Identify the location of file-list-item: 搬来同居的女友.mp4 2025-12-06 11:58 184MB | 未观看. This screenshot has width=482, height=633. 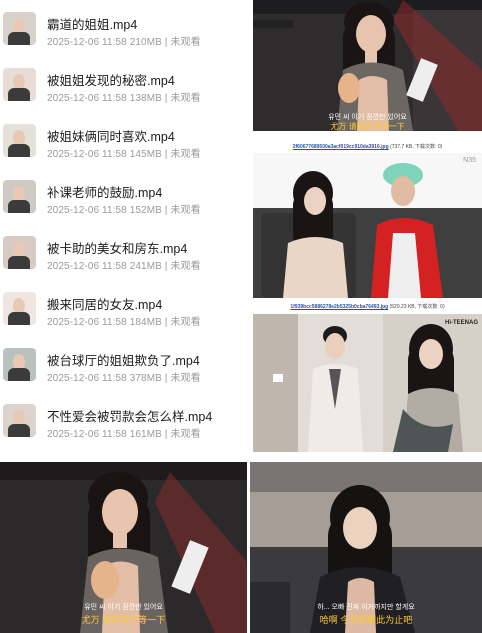
(125, 312).